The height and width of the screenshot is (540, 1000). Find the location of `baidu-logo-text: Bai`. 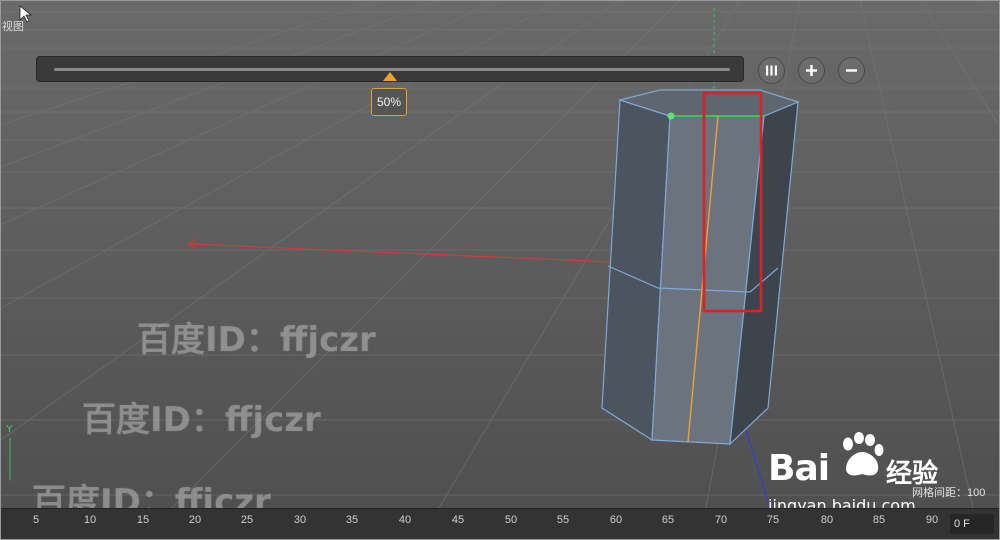

baidu-logo-text: Bai is located at coordinates (799, 468).